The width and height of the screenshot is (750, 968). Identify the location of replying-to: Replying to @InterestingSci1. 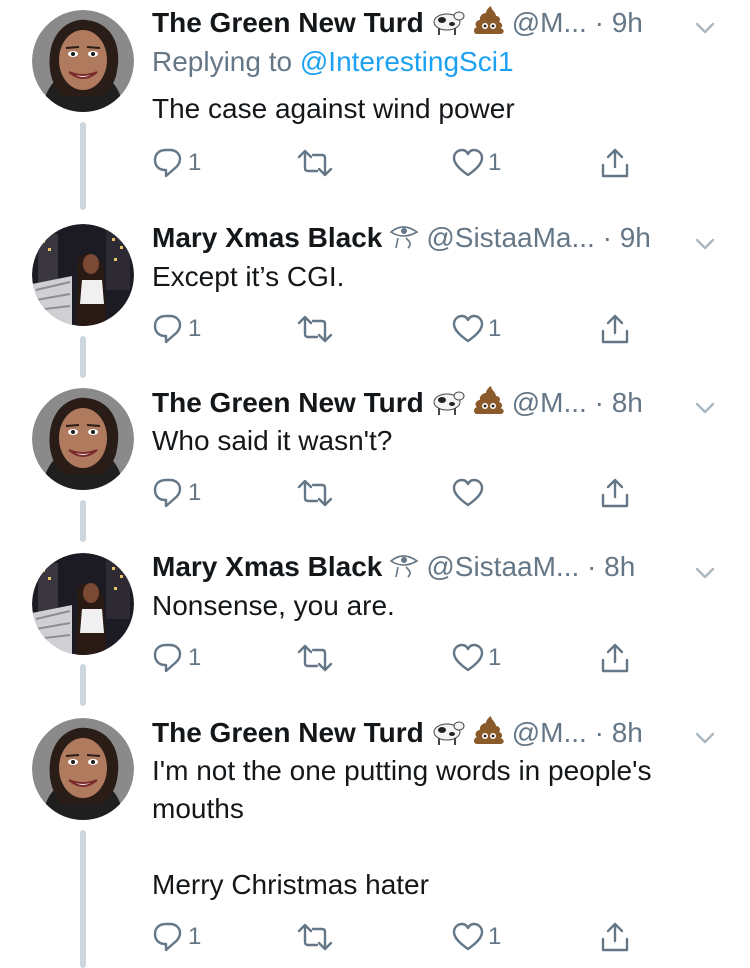
(443, 62).